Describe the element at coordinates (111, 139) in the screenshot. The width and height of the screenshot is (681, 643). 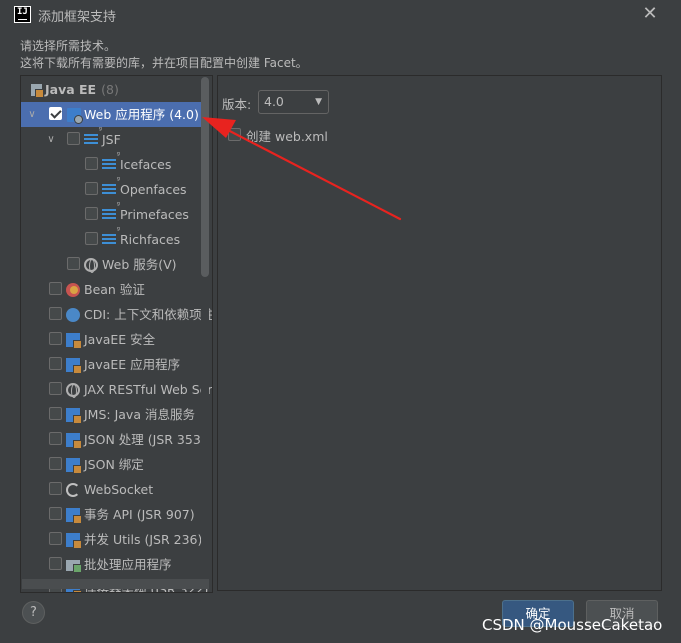
I see `tree-item-label: JSF` at that location.